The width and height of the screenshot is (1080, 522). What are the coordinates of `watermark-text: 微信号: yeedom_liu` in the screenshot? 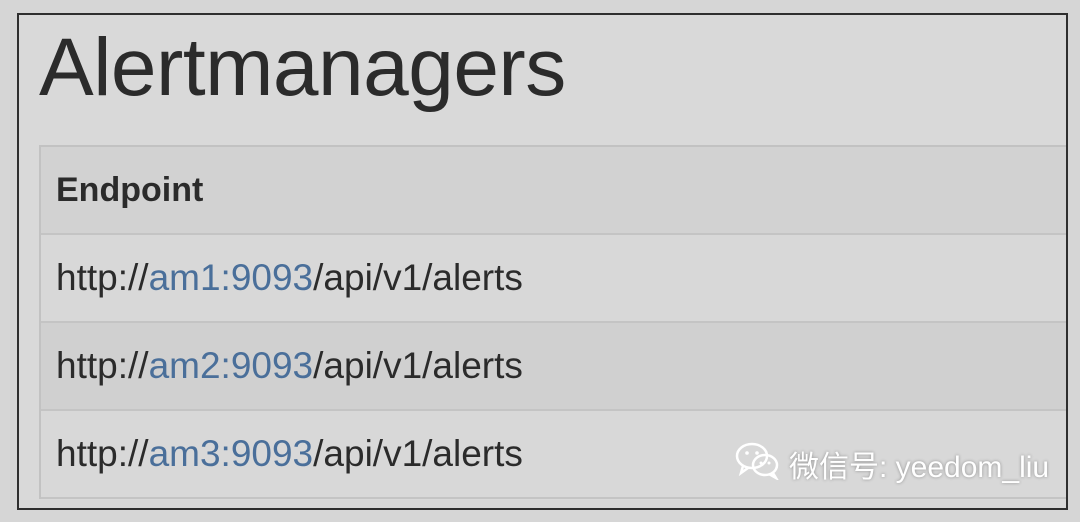 It's located at (919, 467).